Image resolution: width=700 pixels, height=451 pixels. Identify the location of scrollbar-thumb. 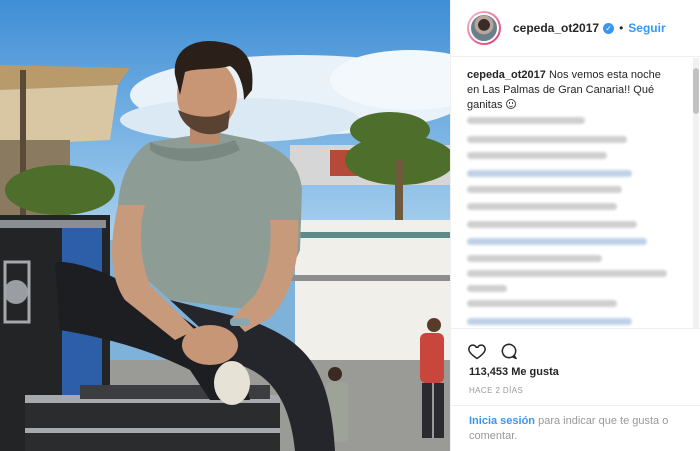
(696, 91).